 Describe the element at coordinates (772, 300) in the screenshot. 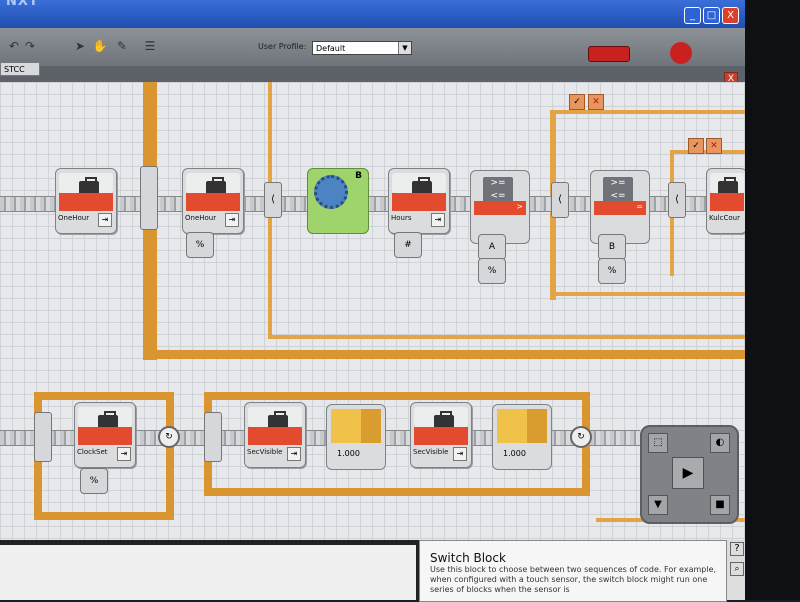

I see `screen-edge` at that location.